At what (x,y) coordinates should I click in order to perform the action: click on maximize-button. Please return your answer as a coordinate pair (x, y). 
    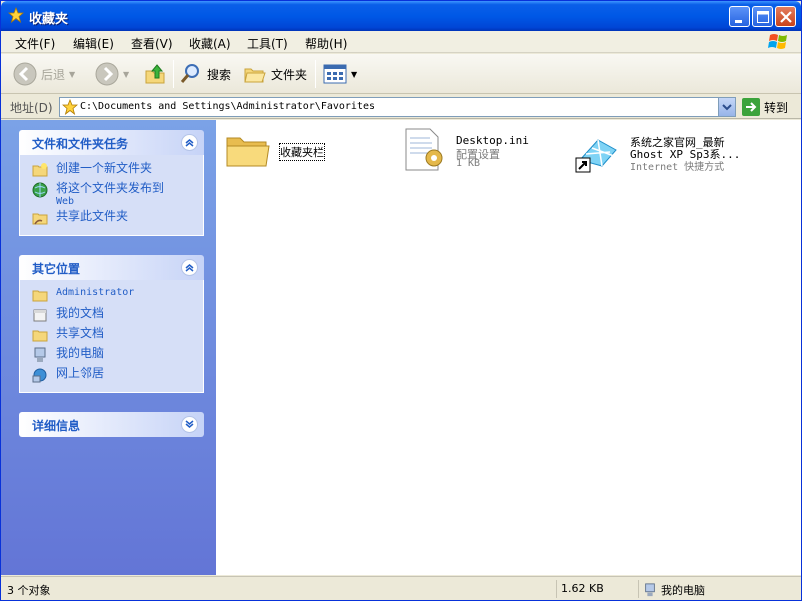
    Looking at the image, I should click on (762, 16).